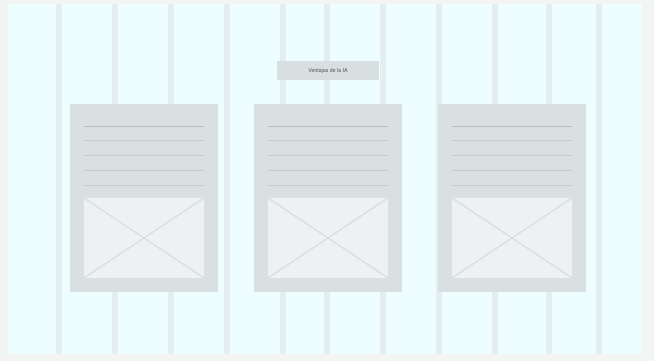  I want to click on section-title: Ventajas de la IA, so click(328, 70).